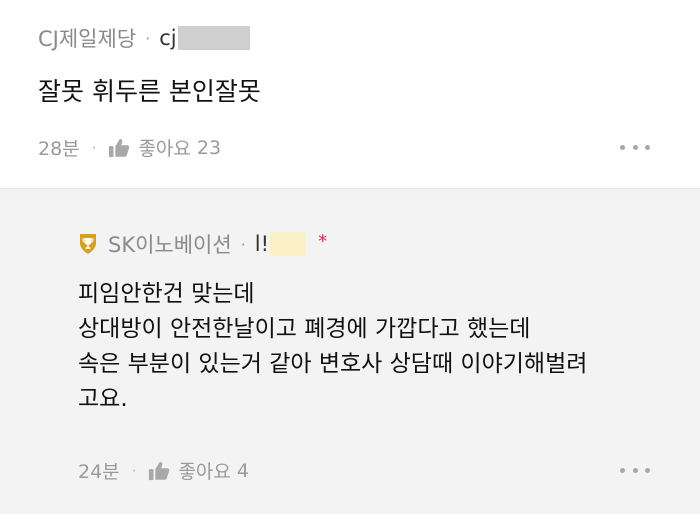 The height and width of the screenshot is (514, 700). Describe the element at coordinates (262, 244) in the screenshot. I see `reply-user-id: l!` at that location.